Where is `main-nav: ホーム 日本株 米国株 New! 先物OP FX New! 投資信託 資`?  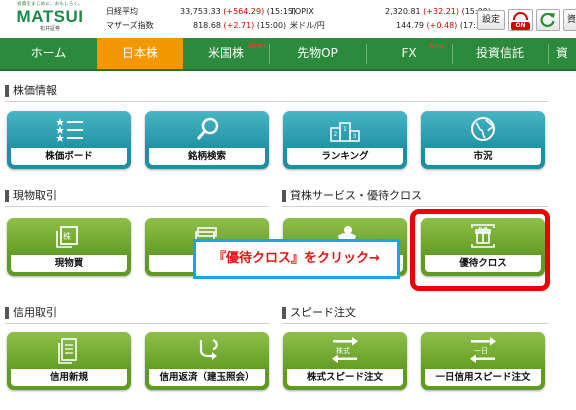
main-nav: ホーム 日本株 米国株 New! 先物OP FX New! 投資信託 資 is located at coordinates (288, 54).